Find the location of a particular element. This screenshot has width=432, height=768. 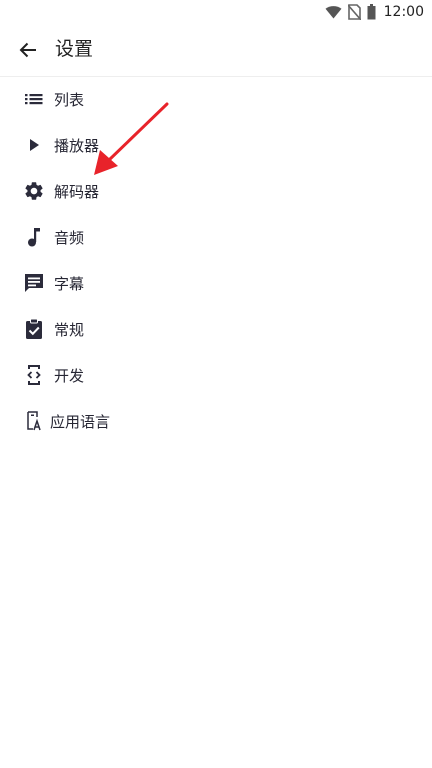

music-note-icon is located at coordinates (34, 237).